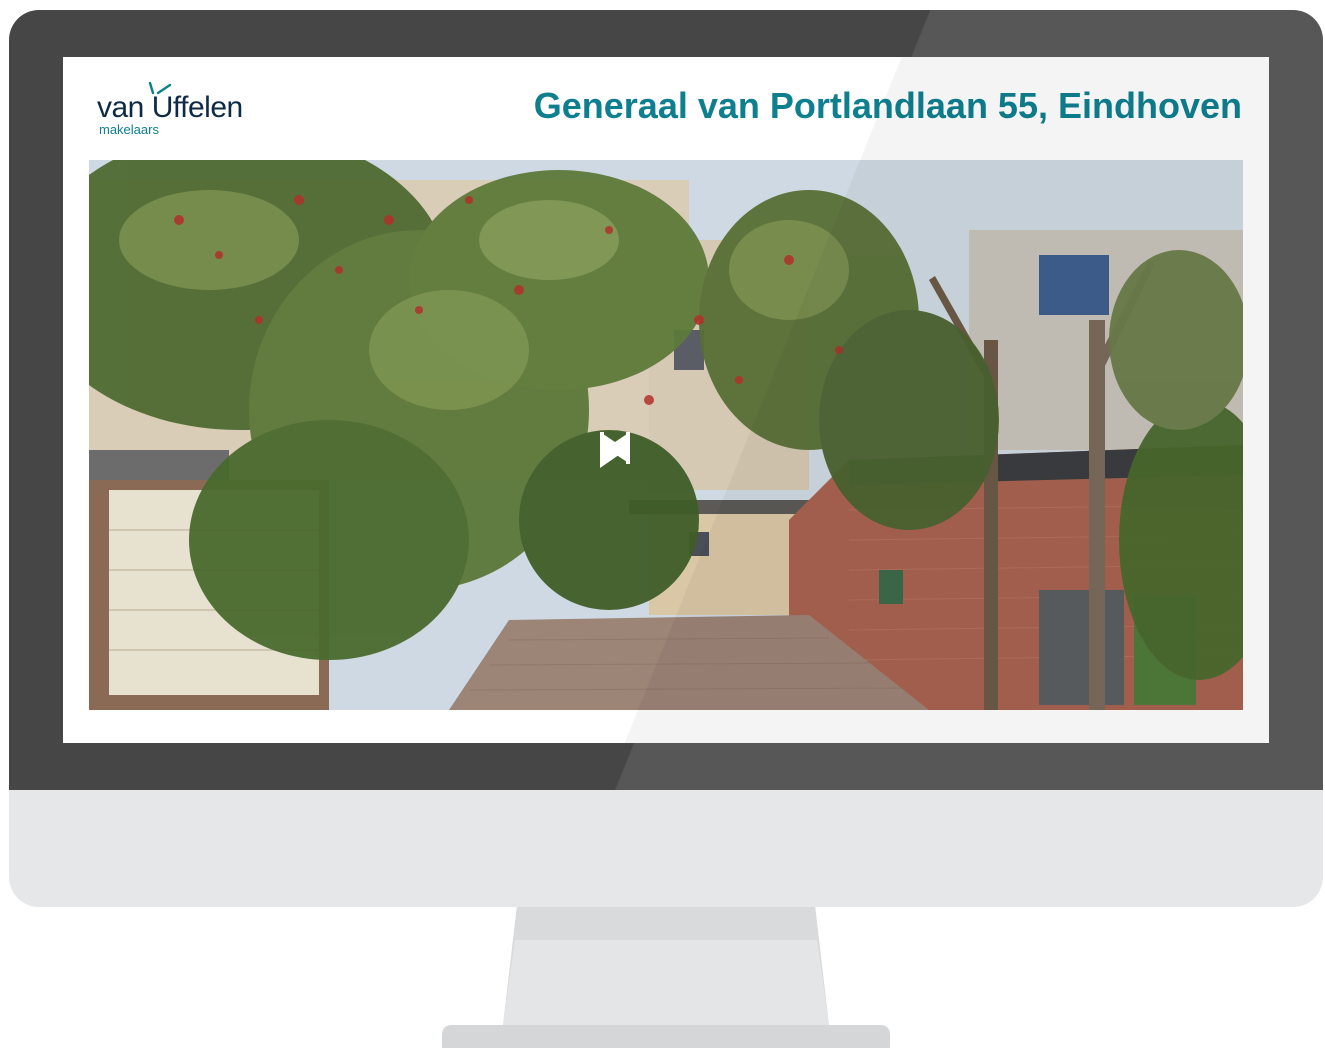 The width and height of the screenshot is (1325, 1048). Describe the element at coordinates (662, 976) in the screenshot. I see `monitor-stand` at that location.